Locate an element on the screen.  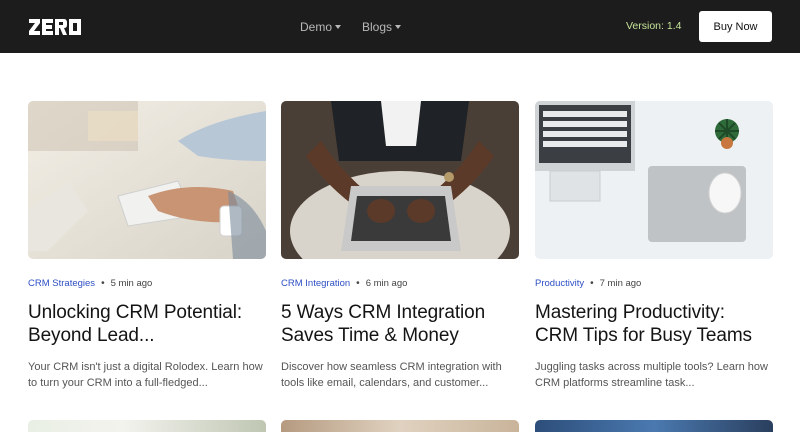
post-time: 7 min ago is located at coordinates (620, 283).